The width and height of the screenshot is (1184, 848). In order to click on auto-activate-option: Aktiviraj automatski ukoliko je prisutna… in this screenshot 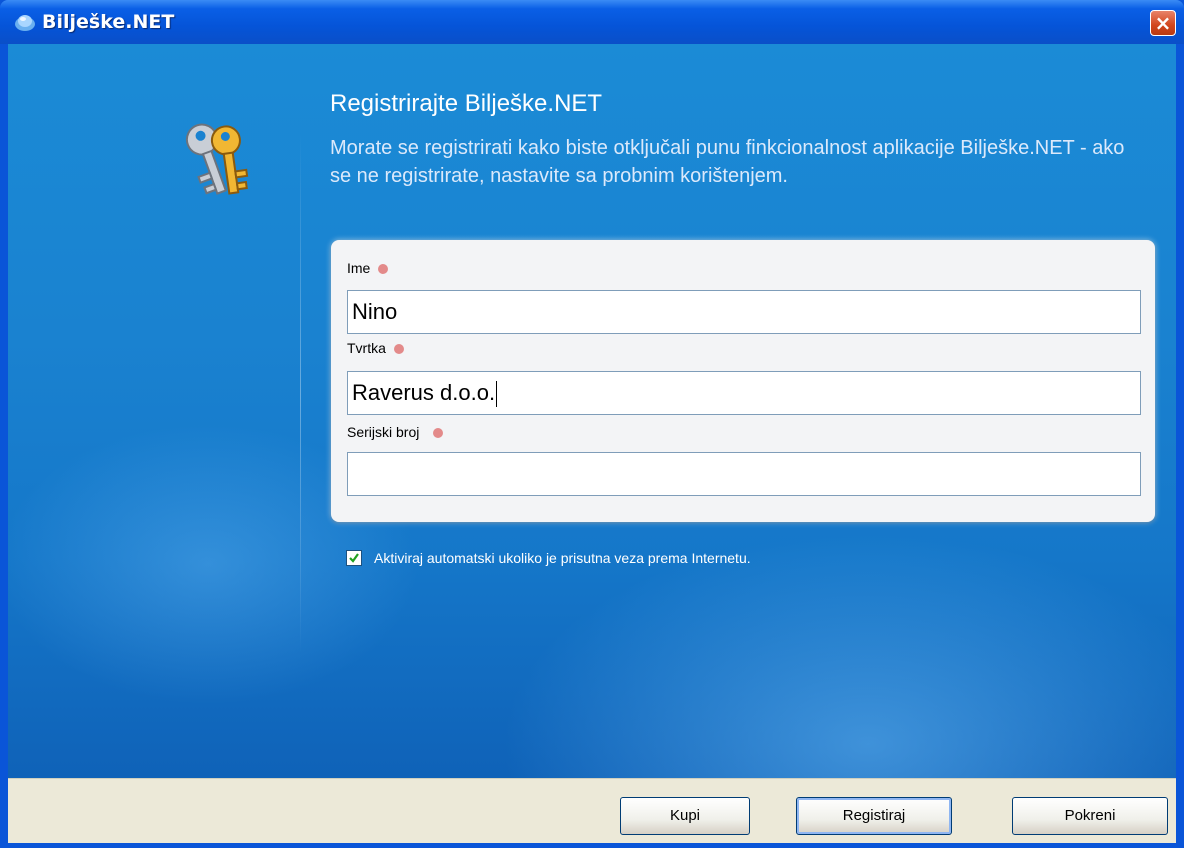, I will do `click(548, 558)`.